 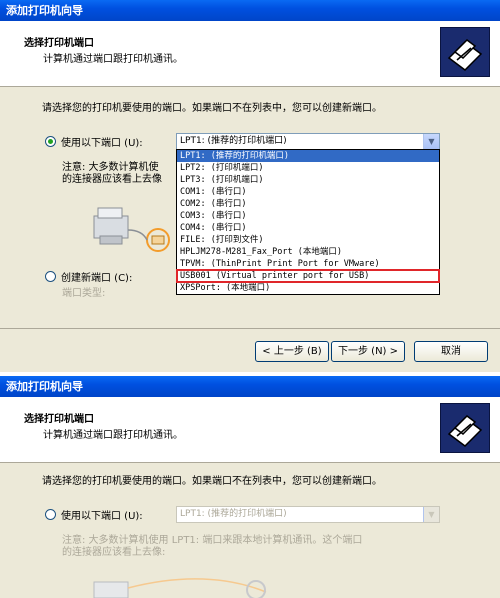 What do you see at coordinates (114, 552) in the screenshot?
I see `note-line-2: 的连接器应该看上去像:` at bounding box center [114, 552].